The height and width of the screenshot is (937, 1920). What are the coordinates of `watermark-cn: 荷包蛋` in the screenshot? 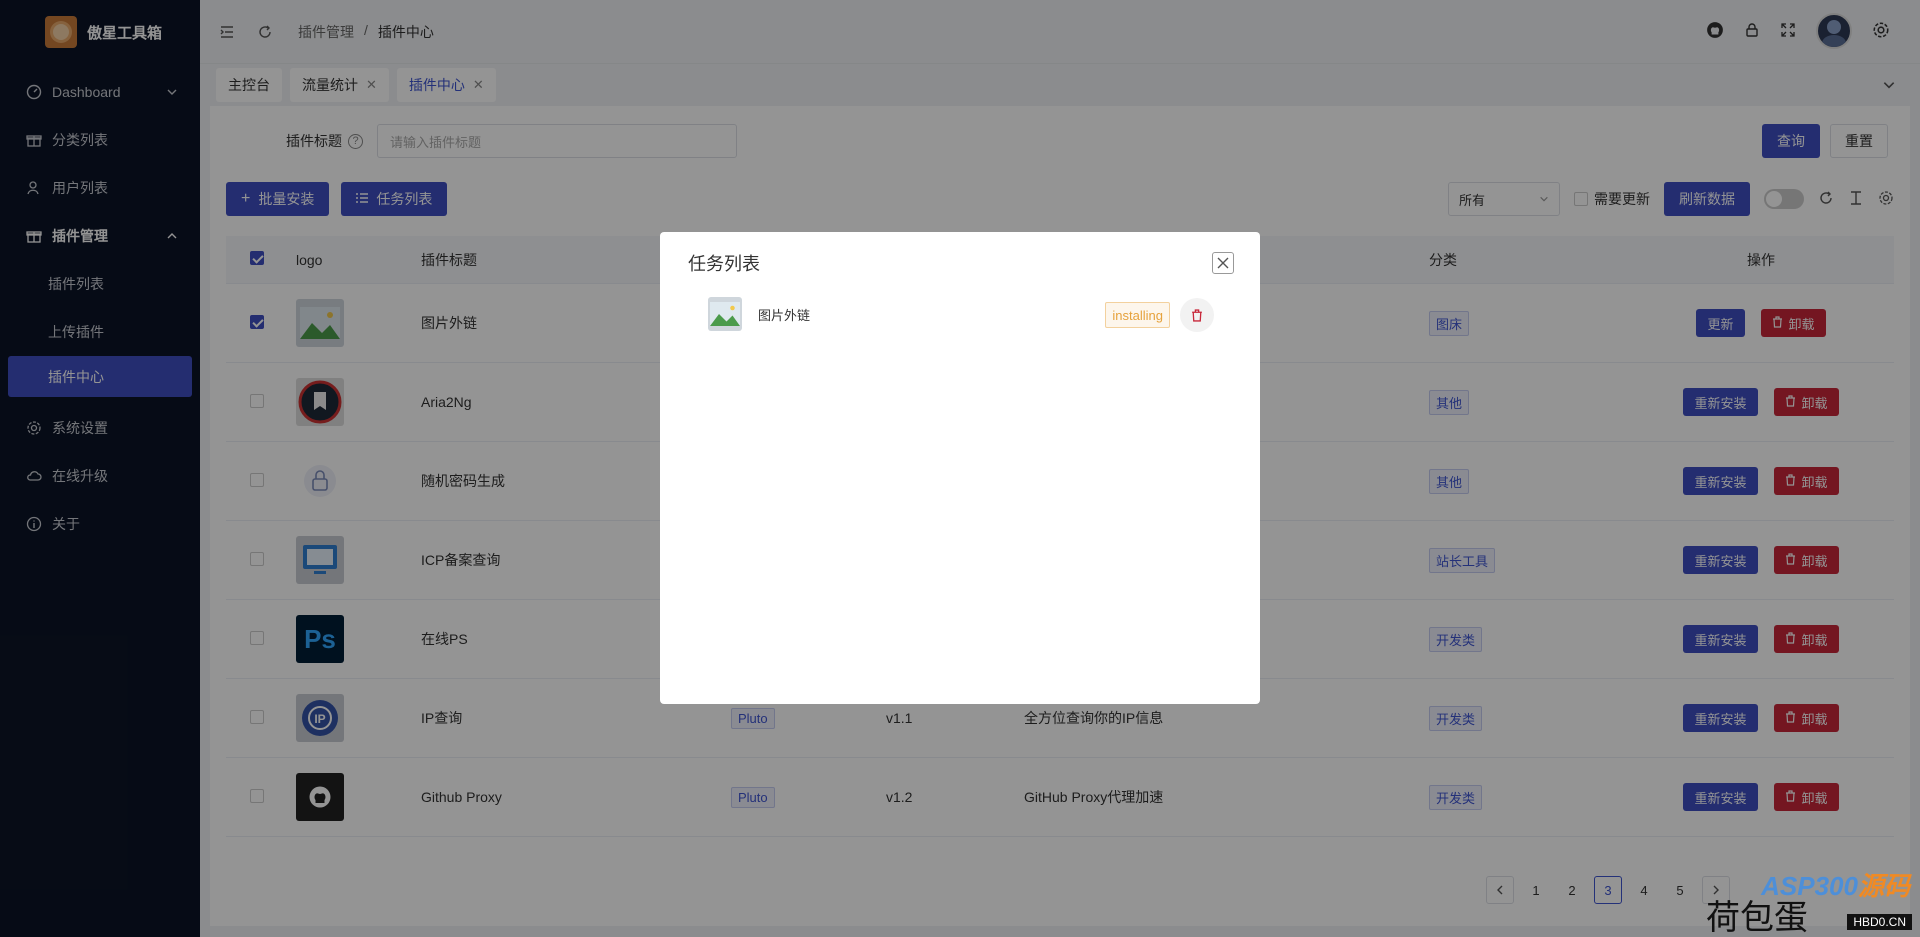 It's located at (1757, 918).